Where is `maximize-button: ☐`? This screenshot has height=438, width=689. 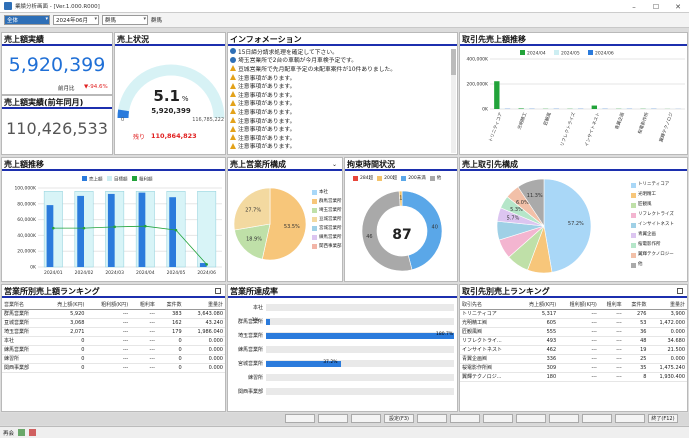
maximize-button: ☐ is located at coordinates (656, 6).